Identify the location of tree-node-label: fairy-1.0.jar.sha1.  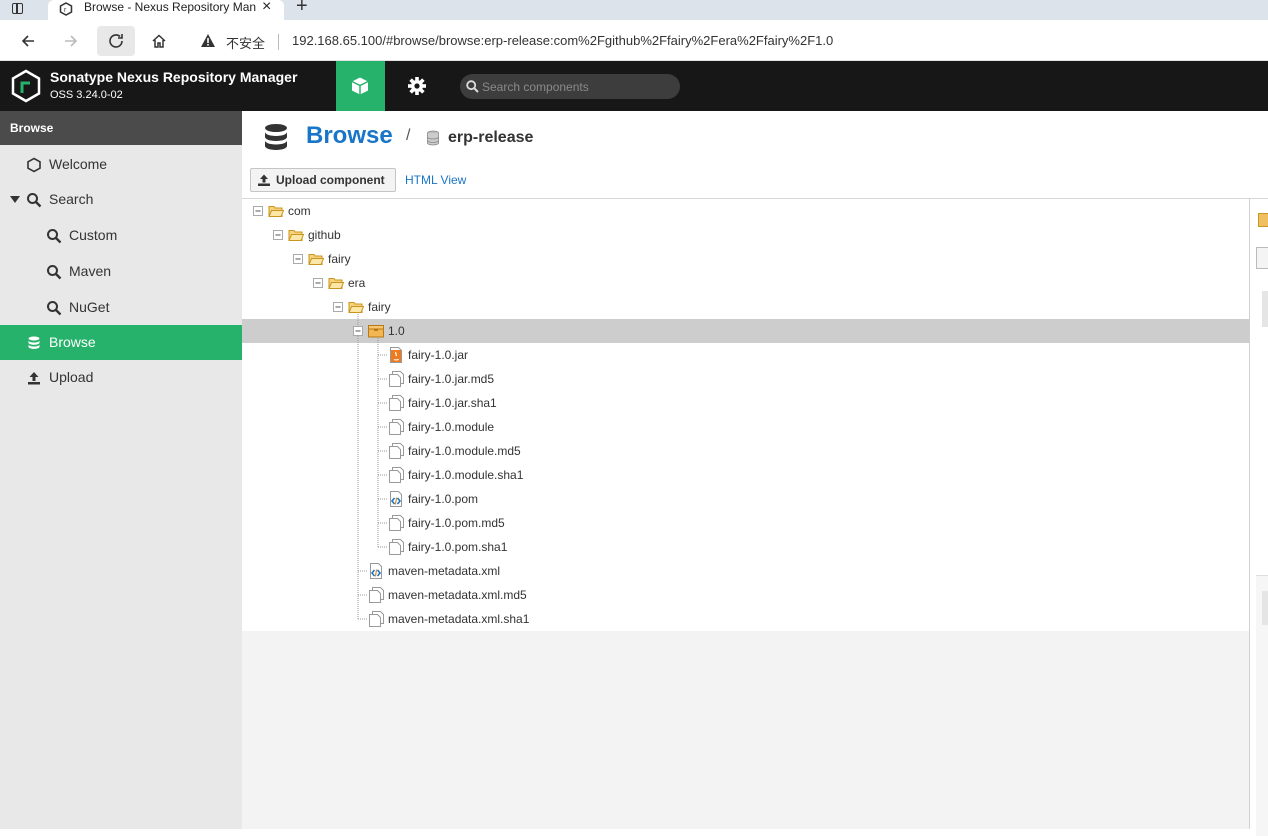
(452, 403).